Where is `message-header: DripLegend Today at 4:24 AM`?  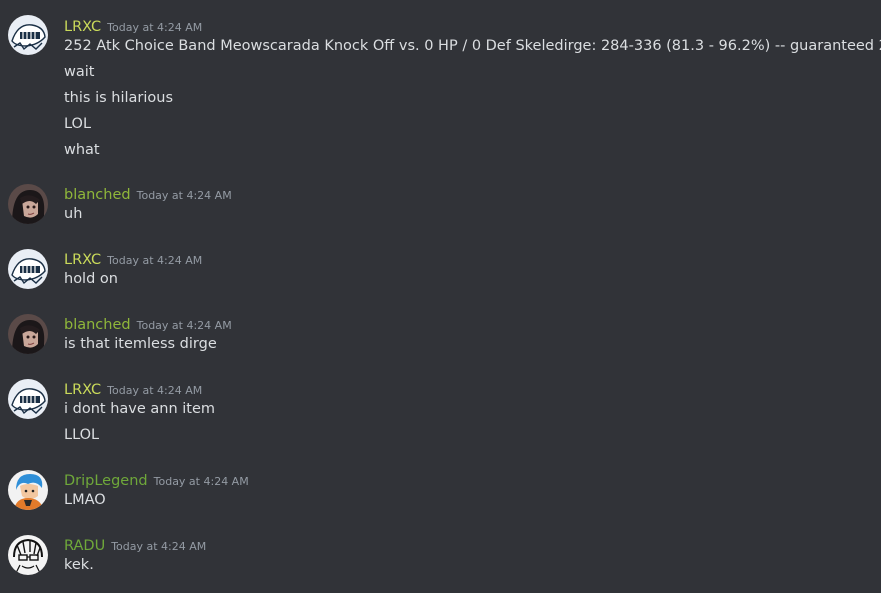
message-header: DripLegend Today at 4:24 AM is located at coordinates (156, 480).